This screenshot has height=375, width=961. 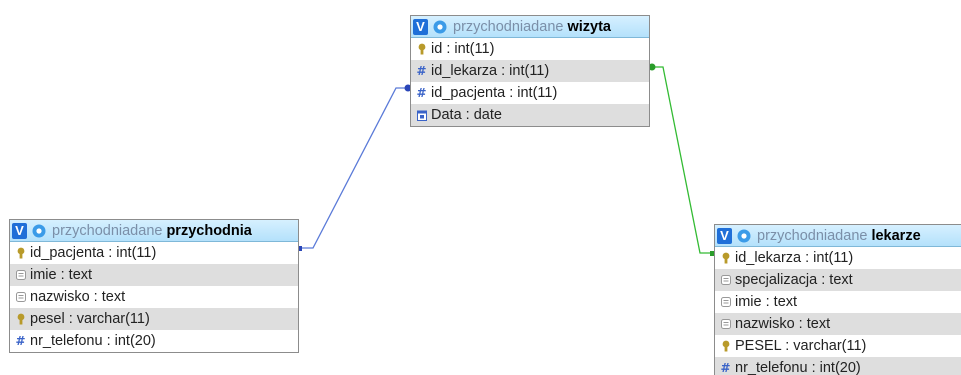 What do you see at coordinates (354, 168) in the screenshot?
I see `relation-line-przychodnia-wizyta` at bounding box center [354, 168].